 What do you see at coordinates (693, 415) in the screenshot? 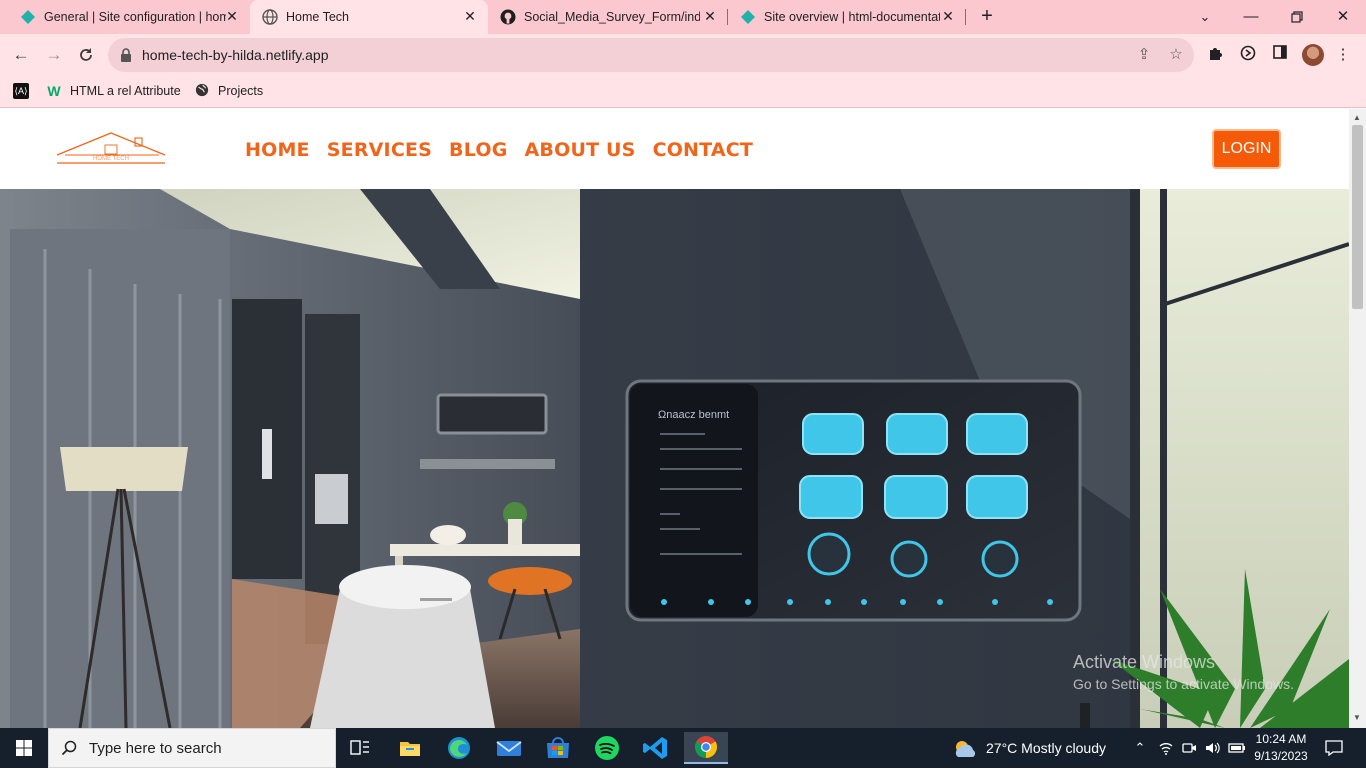
I see `svg-text: Ωnaacz benmt` at bounding box center [693, 415].